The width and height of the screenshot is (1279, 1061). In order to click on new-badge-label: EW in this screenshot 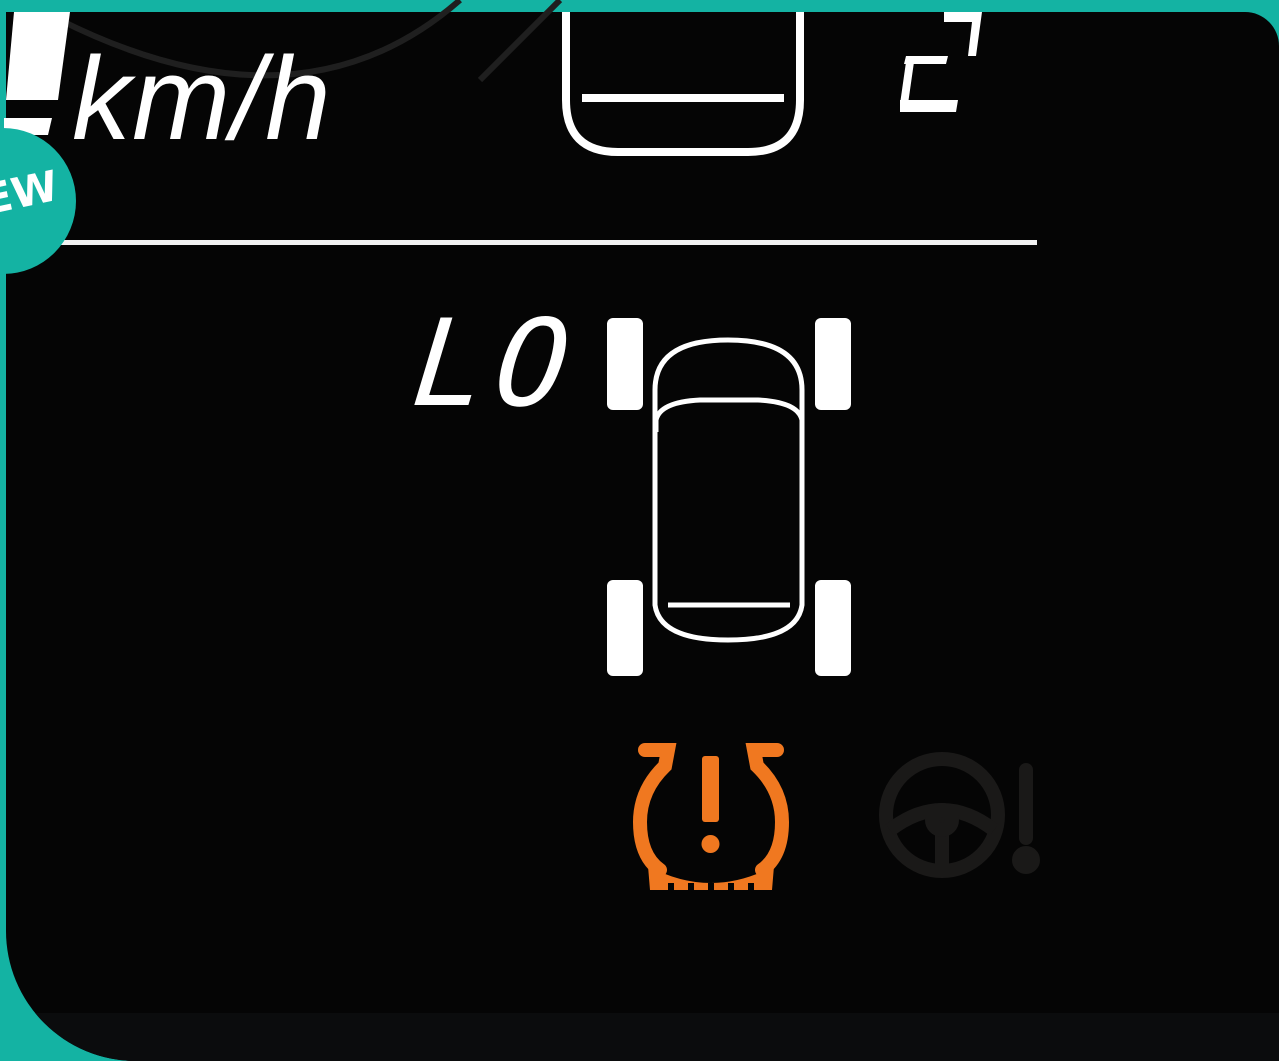, I will do `click(31, 192)`.